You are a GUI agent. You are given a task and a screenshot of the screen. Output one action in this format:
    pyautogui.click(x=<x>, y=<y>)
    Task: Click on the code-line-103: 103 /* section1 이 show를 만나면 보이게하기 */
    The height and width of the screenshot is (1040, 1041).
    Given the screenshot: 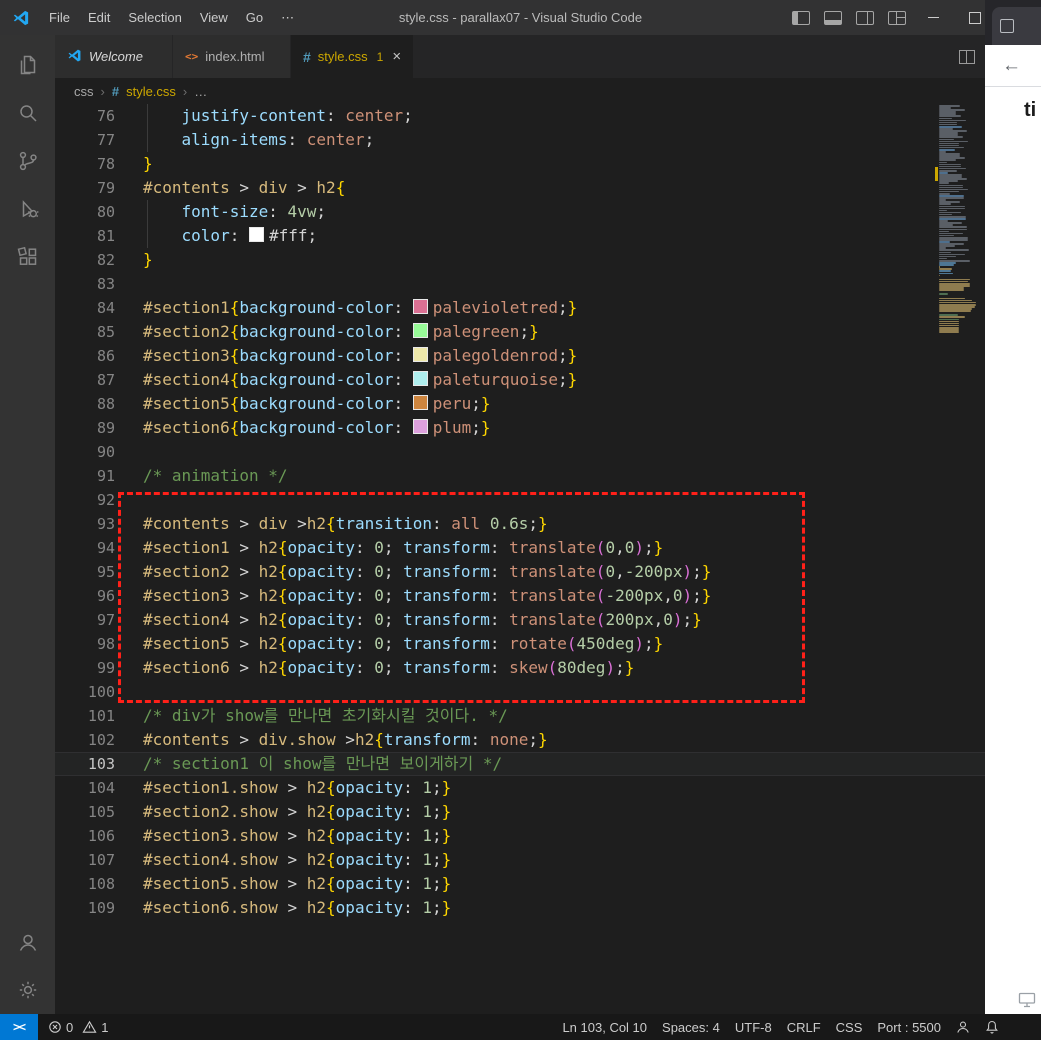 What is the action you would take?
    pyautogui.click(x=520, y=764)
    